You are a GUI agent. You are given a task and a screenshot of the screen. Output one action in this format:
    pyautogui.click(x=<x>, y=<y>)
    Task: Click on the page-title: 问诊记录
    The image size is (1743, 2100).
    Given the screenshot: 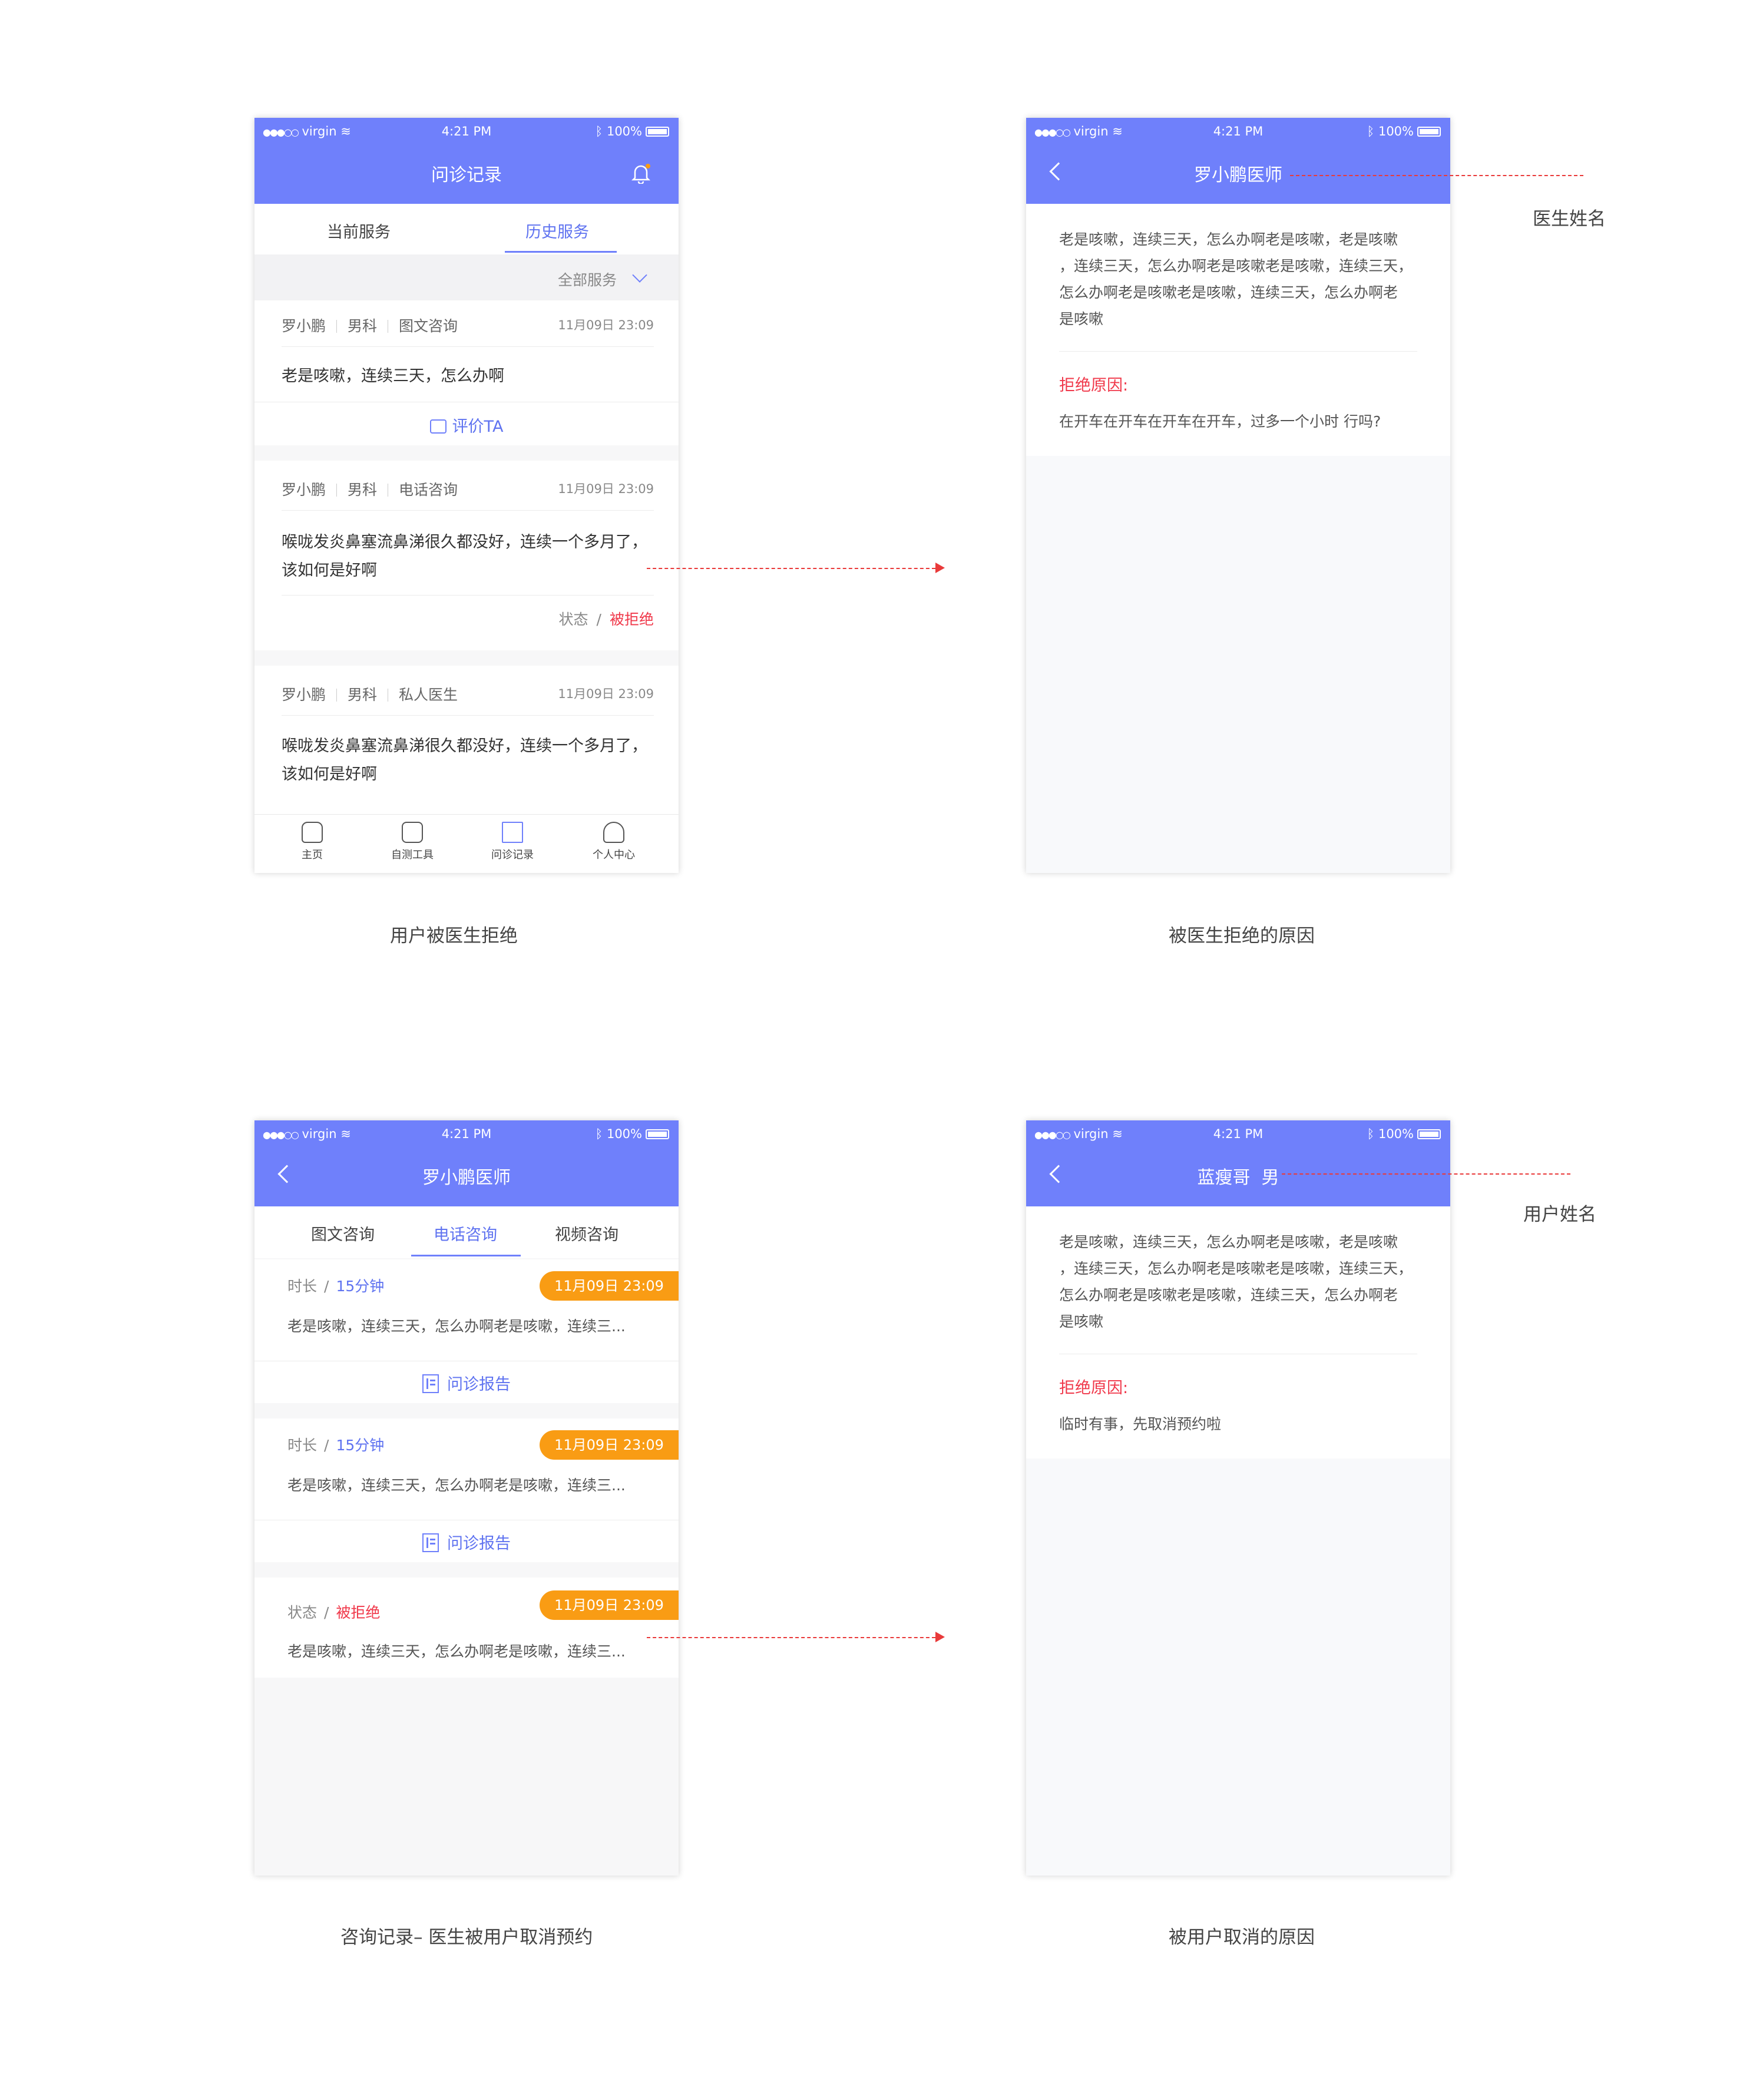 What is the action you would take?
    pyautogui.click(x=466, y=175)
    